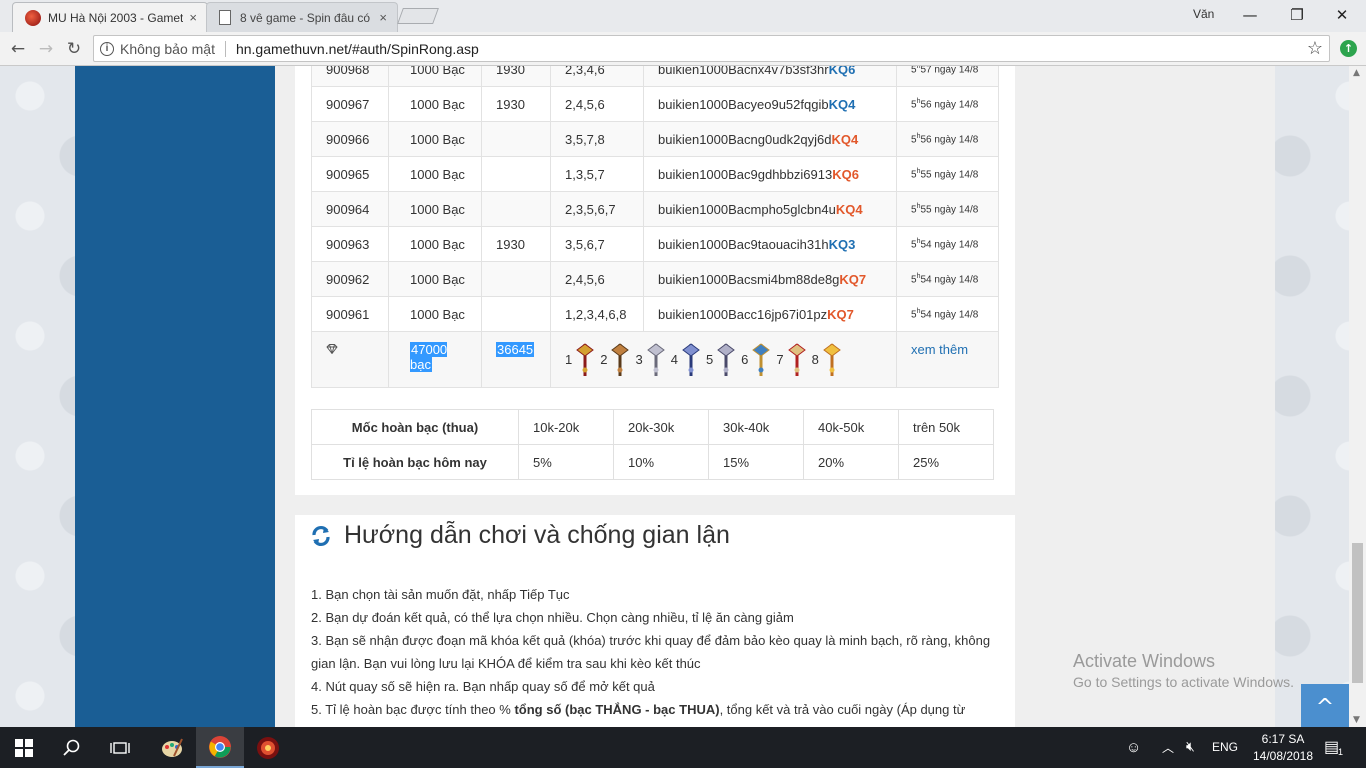 The image size is (1366, 768). Describe the element at coordinates (220, 747) in the screenshot. I see `chrome-app-button` at that location.